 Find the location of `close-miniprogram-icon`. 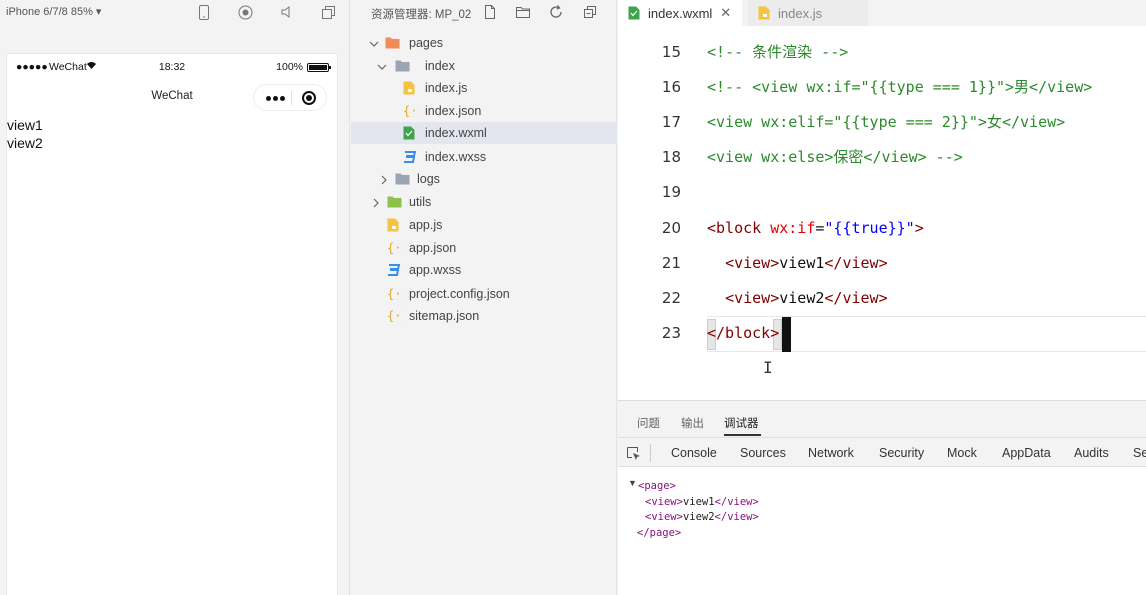

close-miniprogram-icon is located at coordinates (309, 98).